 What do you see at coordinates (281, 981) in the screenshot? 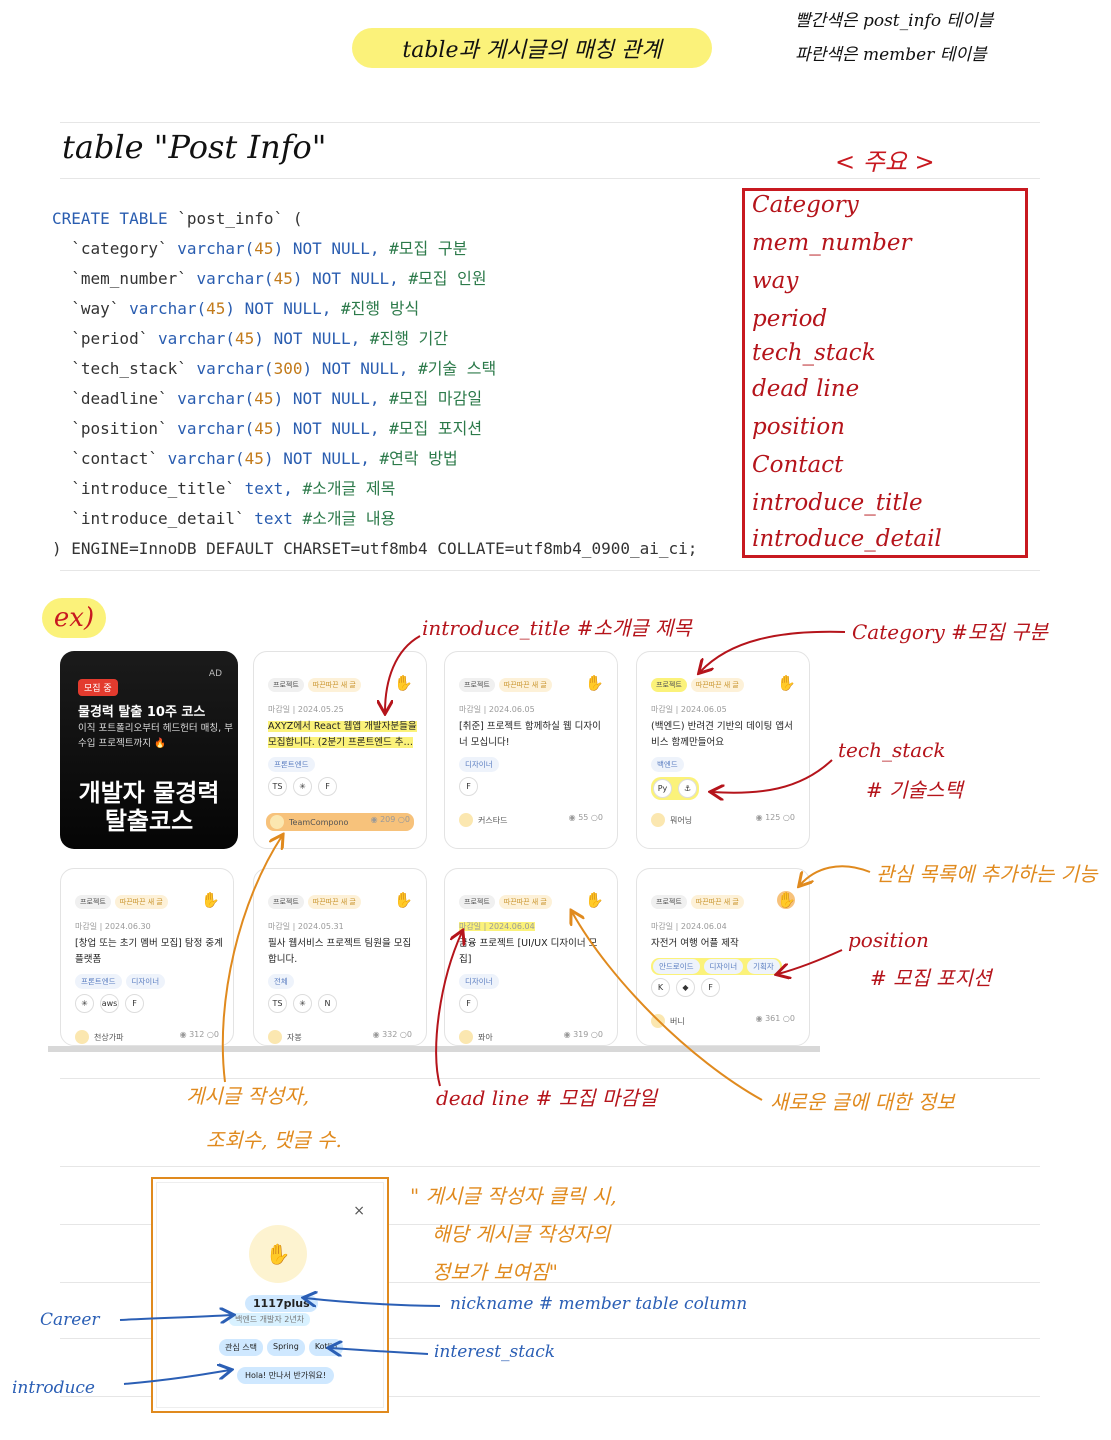
I see `position-list: 전체` at bounding box center [281, 981].